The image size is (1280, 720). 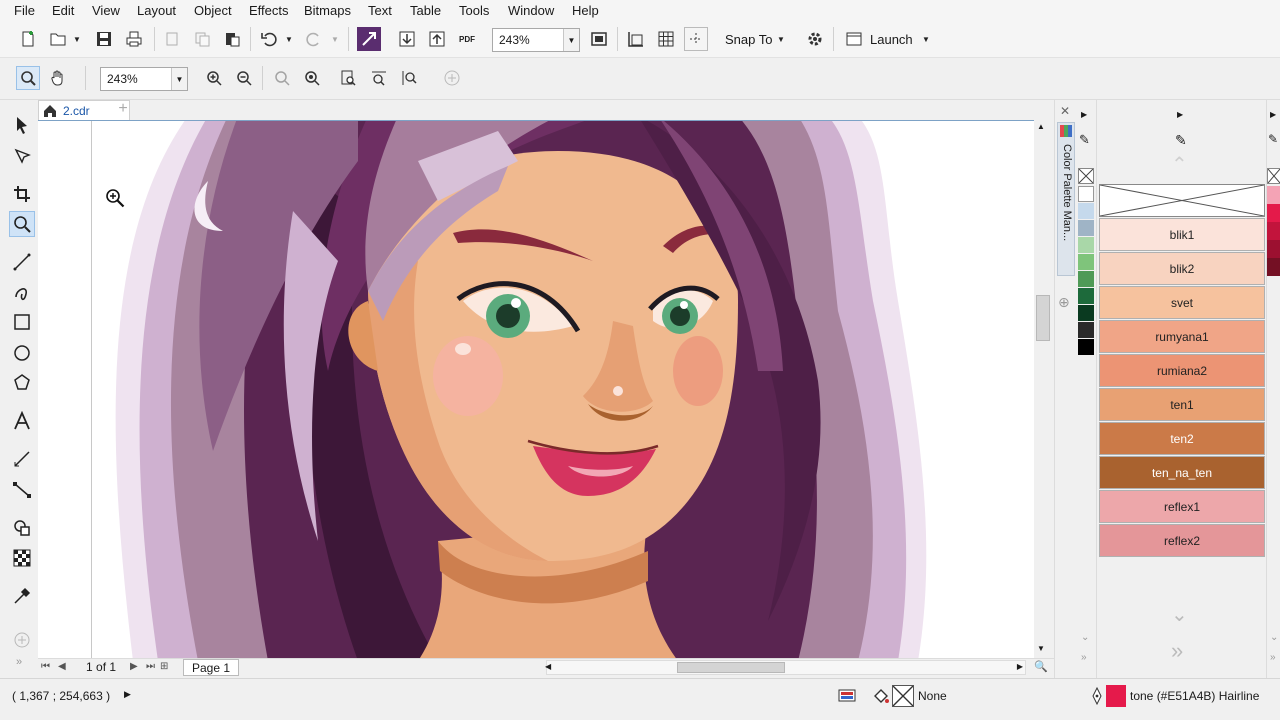 I want to click on scroll-up-arrow-icon: ▲, so click(x=1041, y=126).